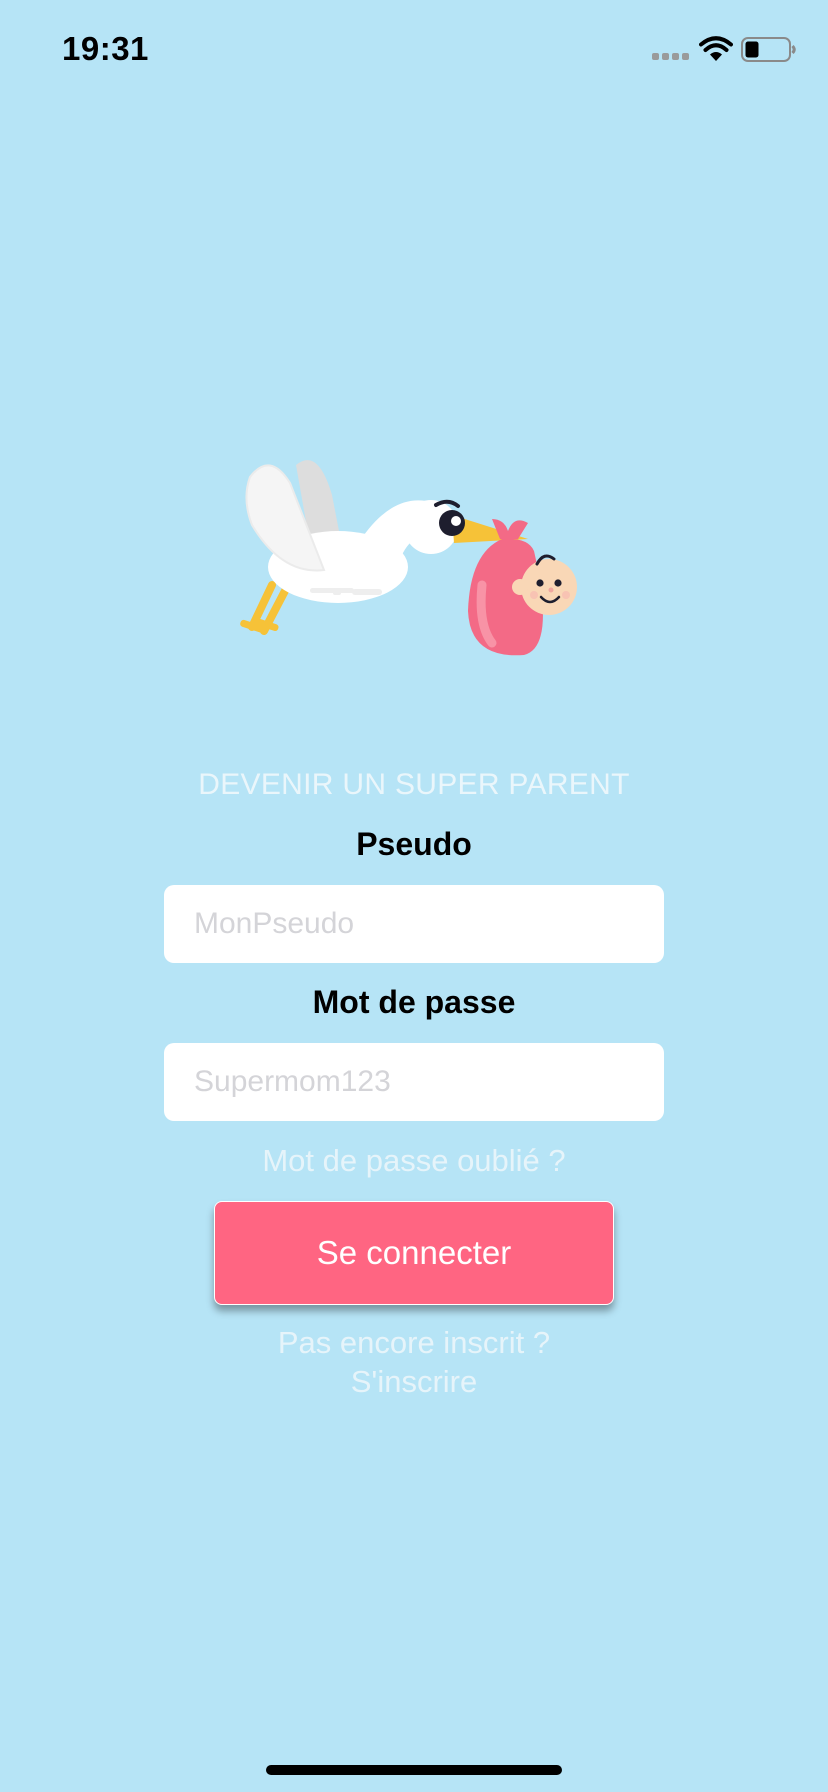  What do you see at coordinates (414, 1253) in the screenshot?
I see `login-button: Se connecter` at bounding box center [414, 1253].